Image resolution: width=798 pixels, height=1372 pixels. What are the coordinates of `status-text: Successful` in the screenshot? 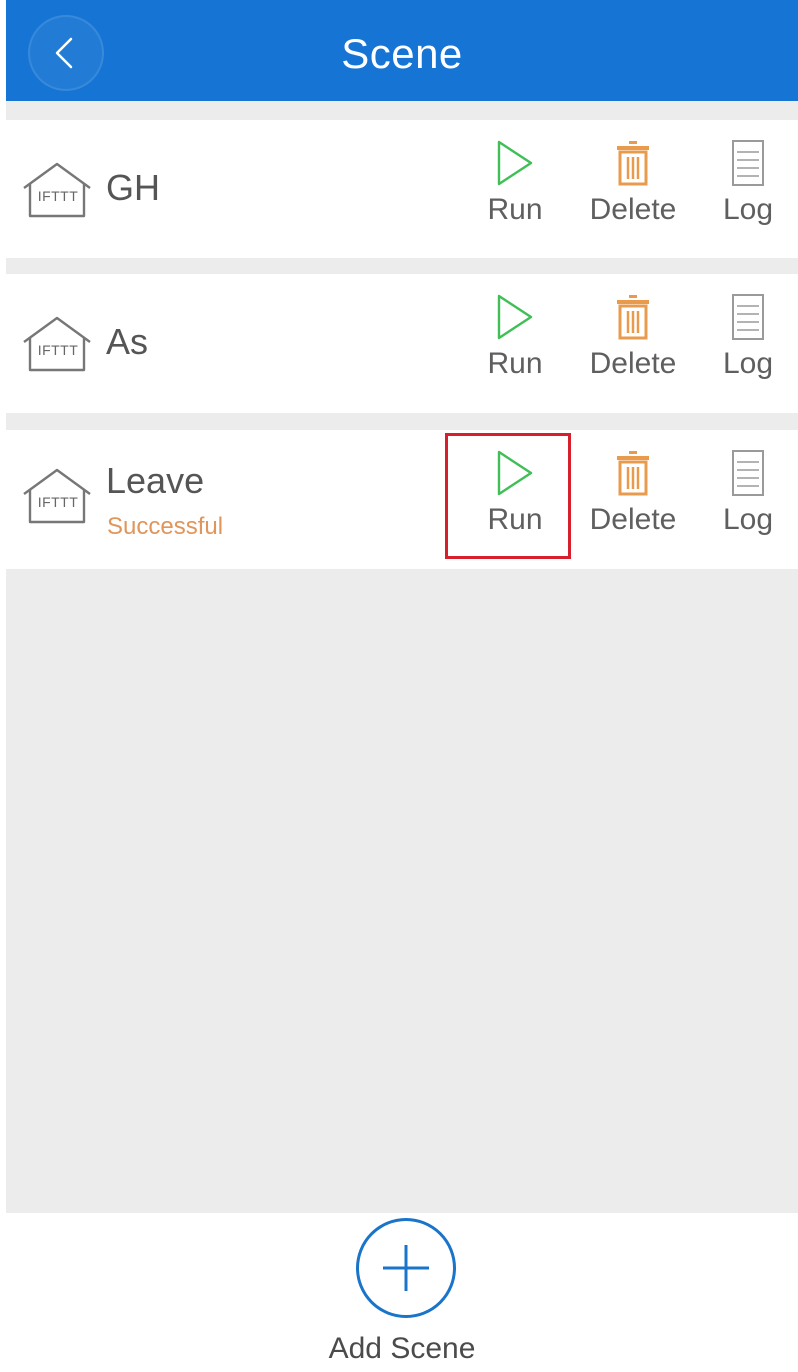 It's located at (165, 526).